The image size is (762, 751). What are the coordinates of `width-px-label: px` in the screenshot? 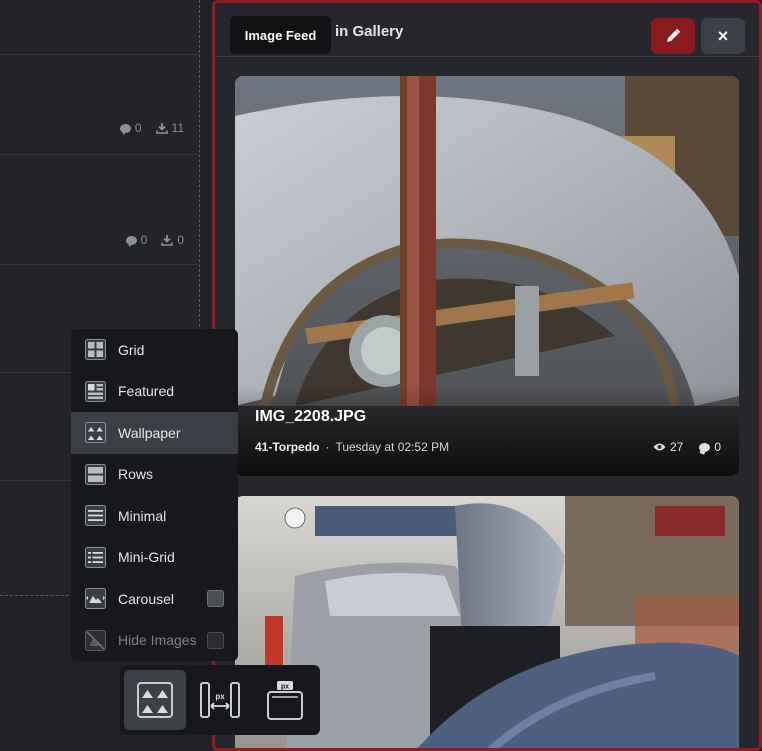 It's located at (220, 696).